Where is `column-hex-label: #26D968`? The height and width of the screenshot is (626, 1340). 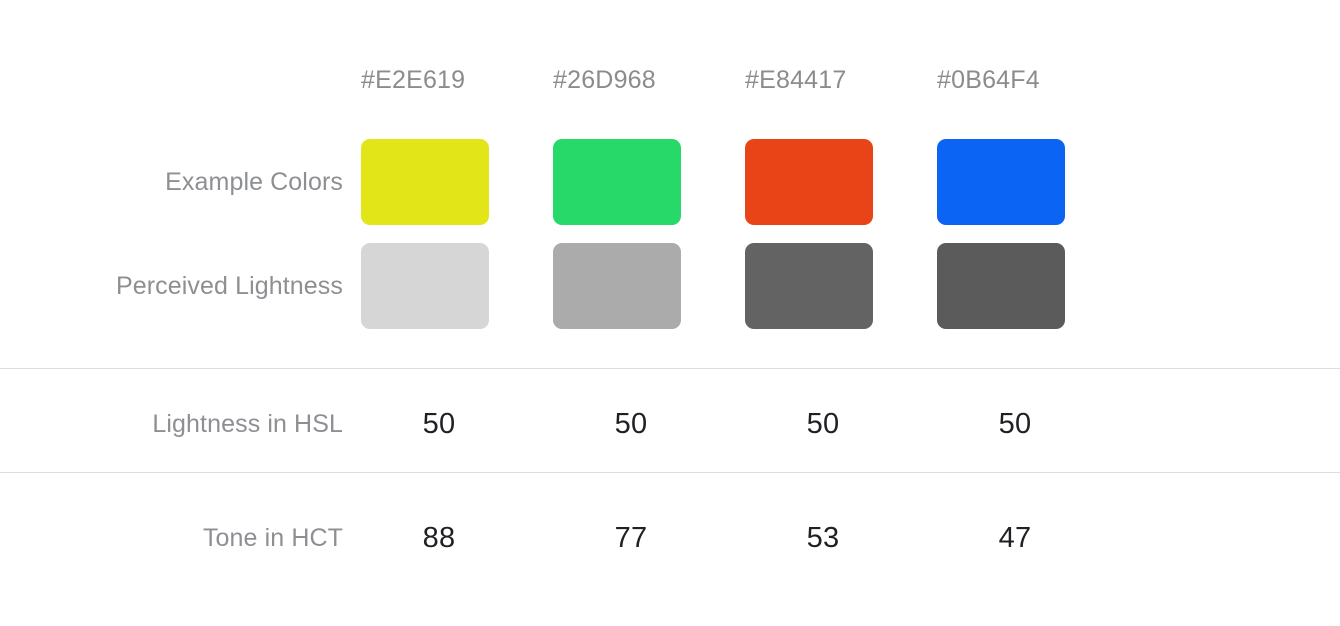 column-hex-label: #26D968 is located at coordinates (604, 79).